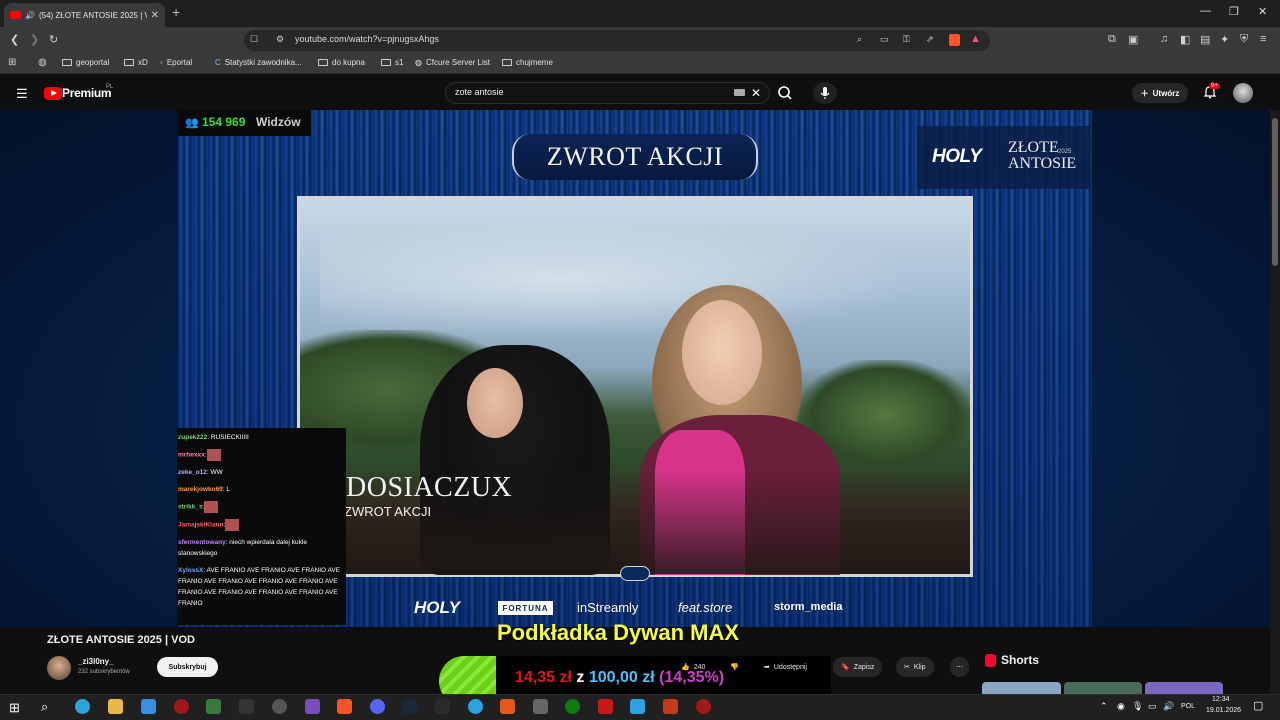  I want to click on discord-icon, so click(377, 706).